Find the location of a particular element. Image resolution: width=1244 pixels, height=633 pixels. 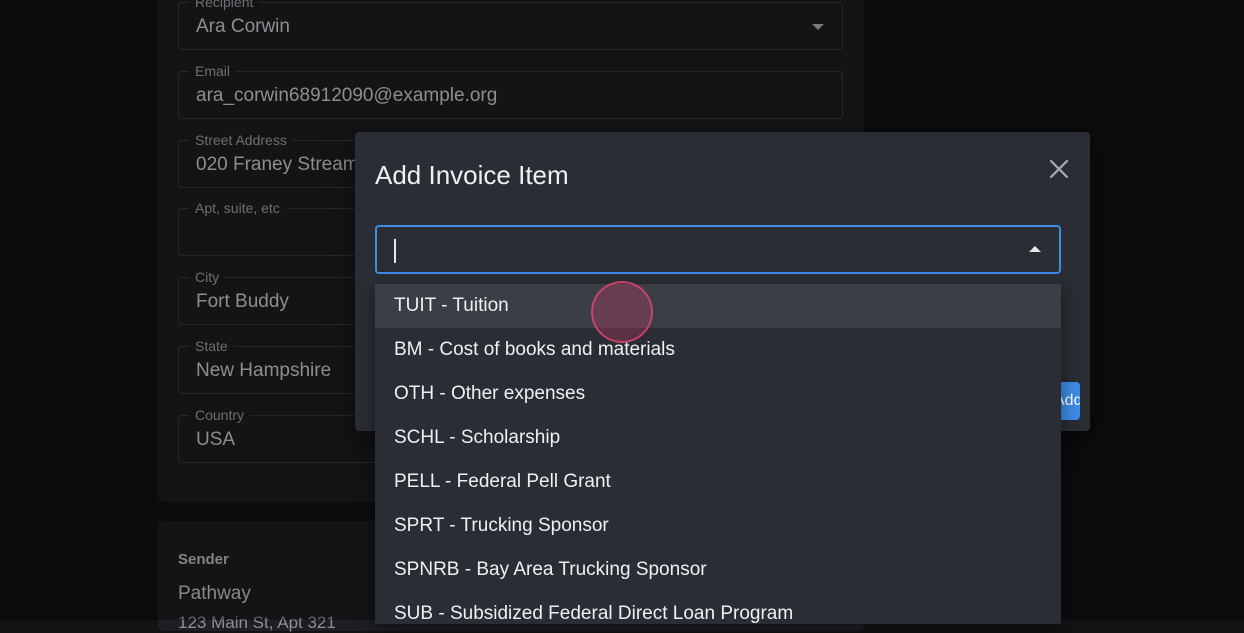

chevron-up-icon is located at coordinates (1035, 249).